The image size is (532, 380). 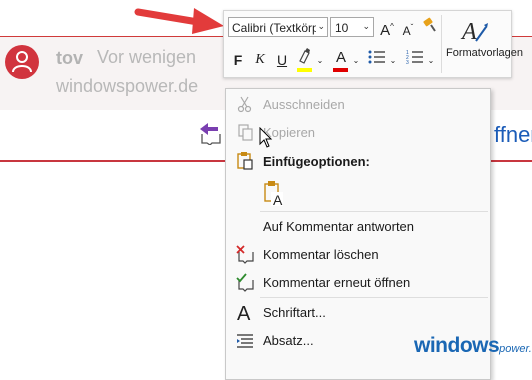 I want to click on bullets-button, so click(x=377, y=59).